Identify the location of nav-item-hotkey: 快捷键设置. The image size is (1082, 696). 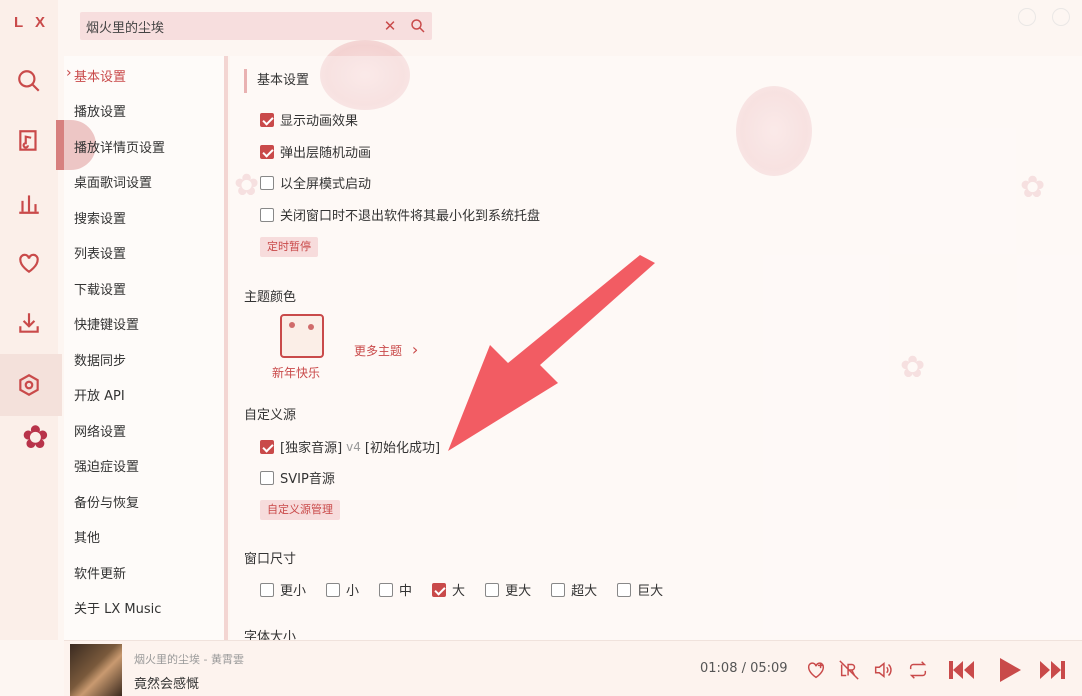
(106, 323).